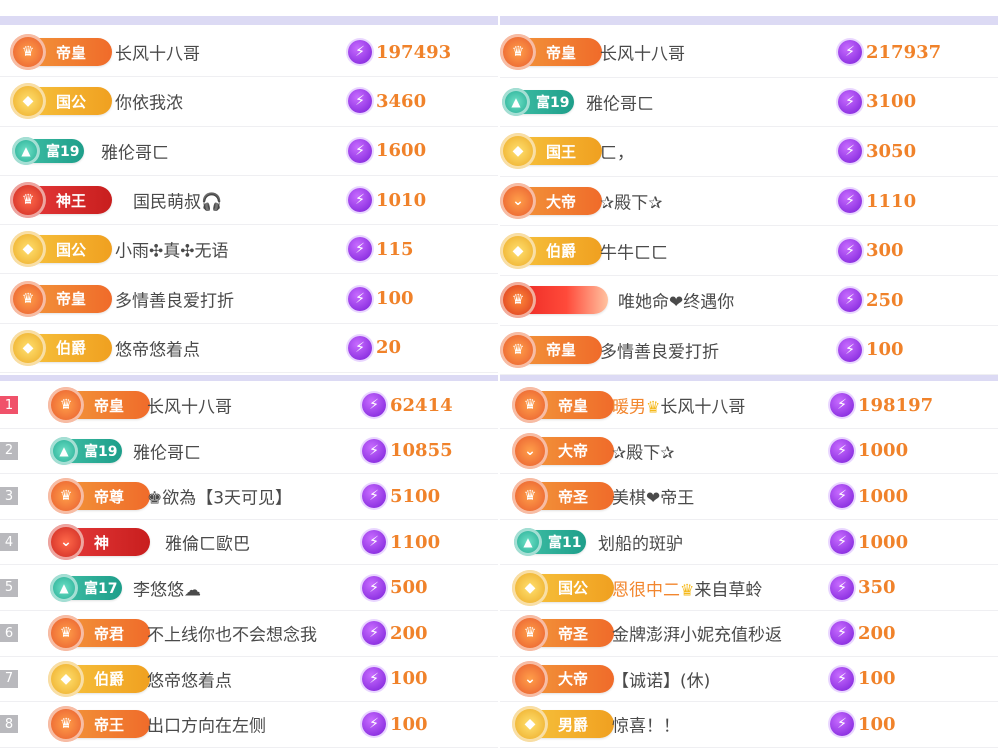 The image size is (998, 748). I want to click on leaderboard-row: ♛ 帝圣 金牌澎湃小妮充值秒返 ⚡ 200, so click(749, 634).